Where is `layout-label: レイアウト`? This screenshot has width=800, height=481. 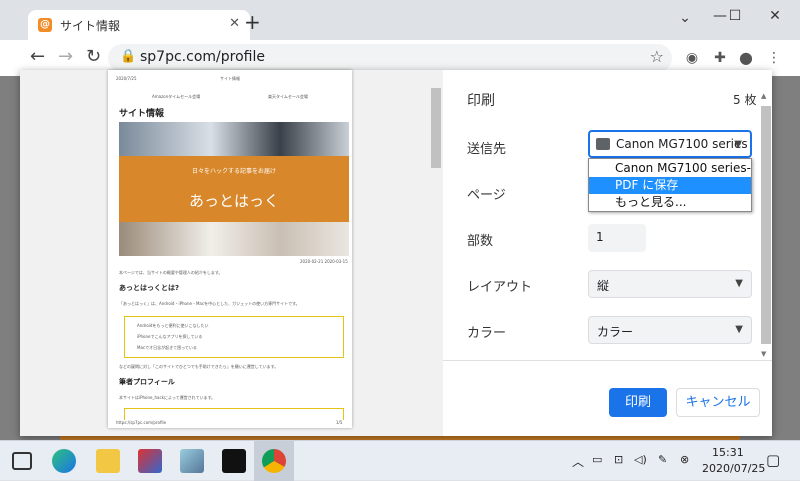 layout-label: レイアウト is located at coordinates (500, 287).